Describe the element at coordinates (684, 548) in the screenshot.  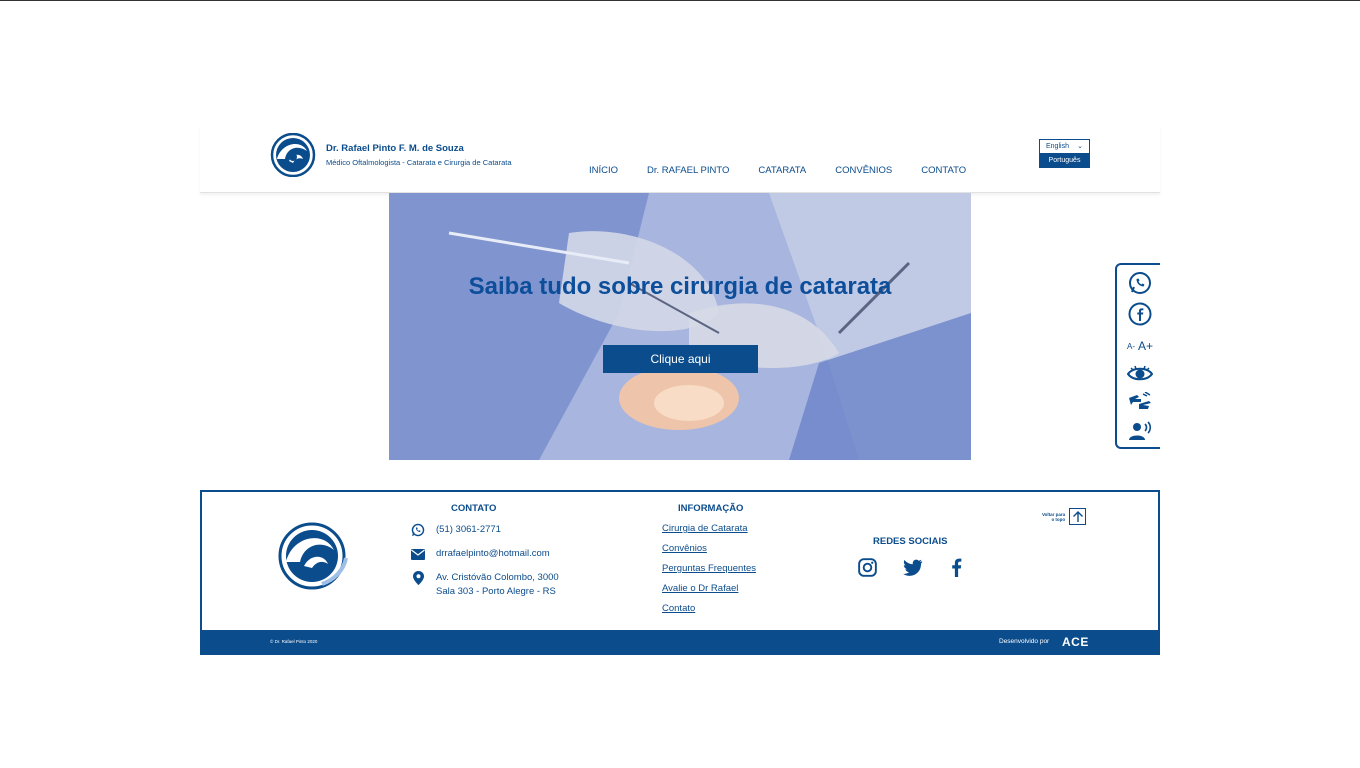
I see `info-link-convenios: Convênios` at that location.